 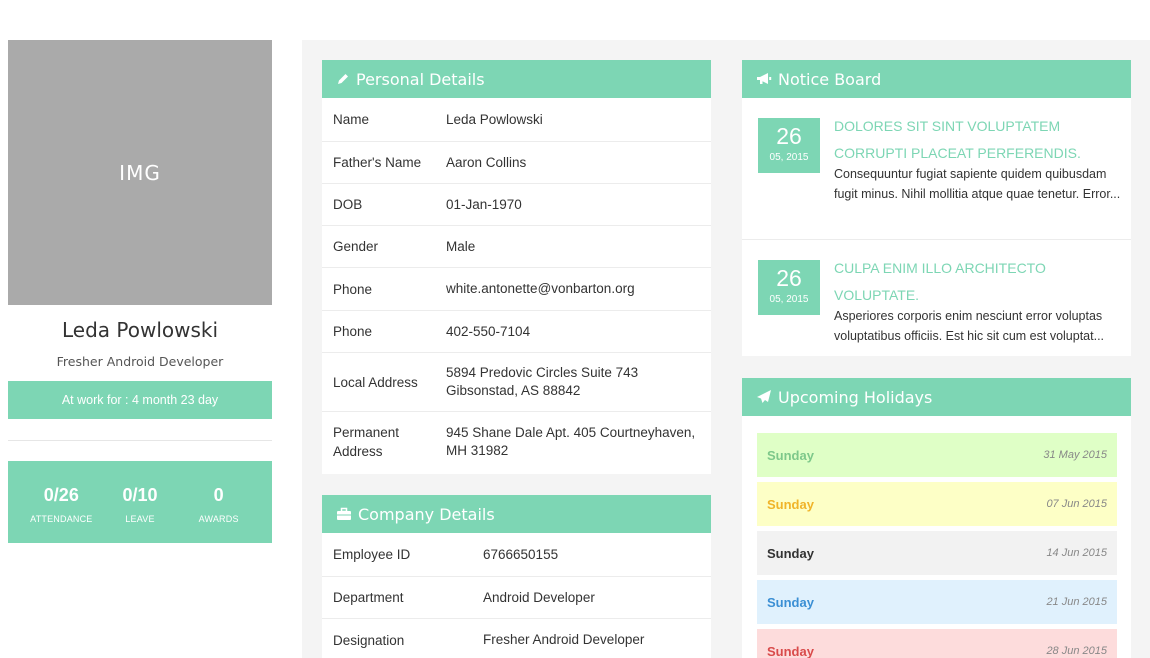 I want to click on stat-attendance: 0/26 ATTENDANCE, so click(x=61, y=502).